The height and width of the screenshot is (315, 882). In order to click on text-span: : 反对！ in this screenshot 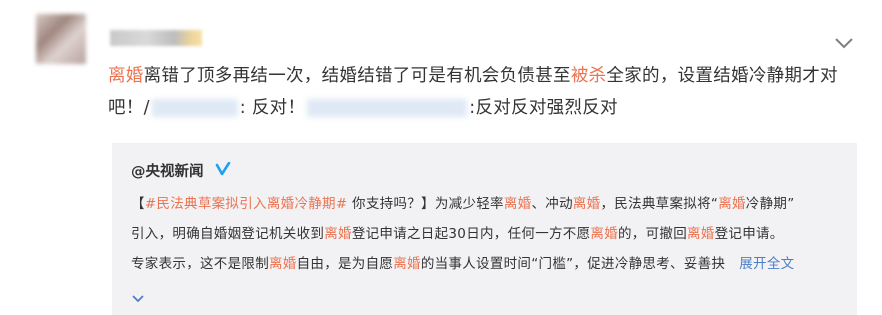, I will do `click(272, 108)`.